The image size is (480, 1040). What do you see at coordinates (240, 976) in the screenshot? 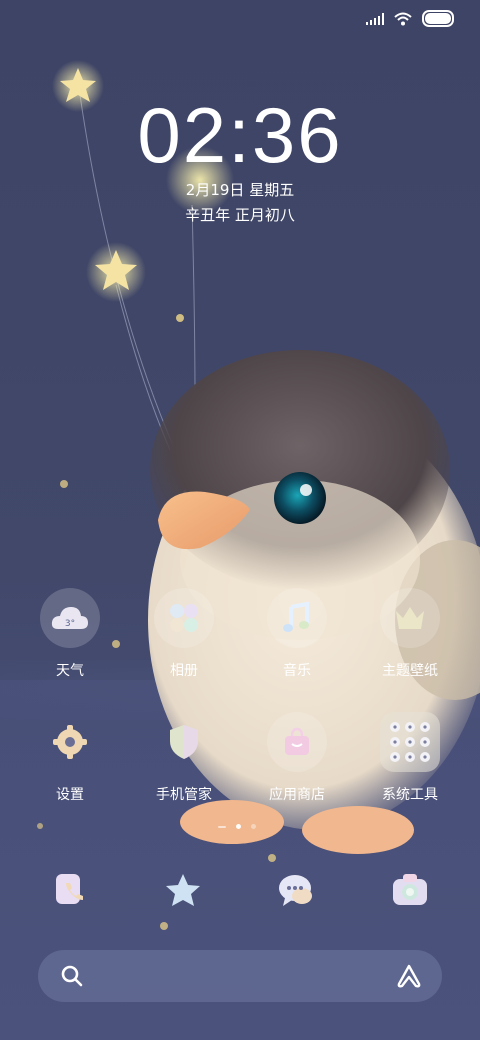
I see `search-bar` at bounding box center [240, 976].